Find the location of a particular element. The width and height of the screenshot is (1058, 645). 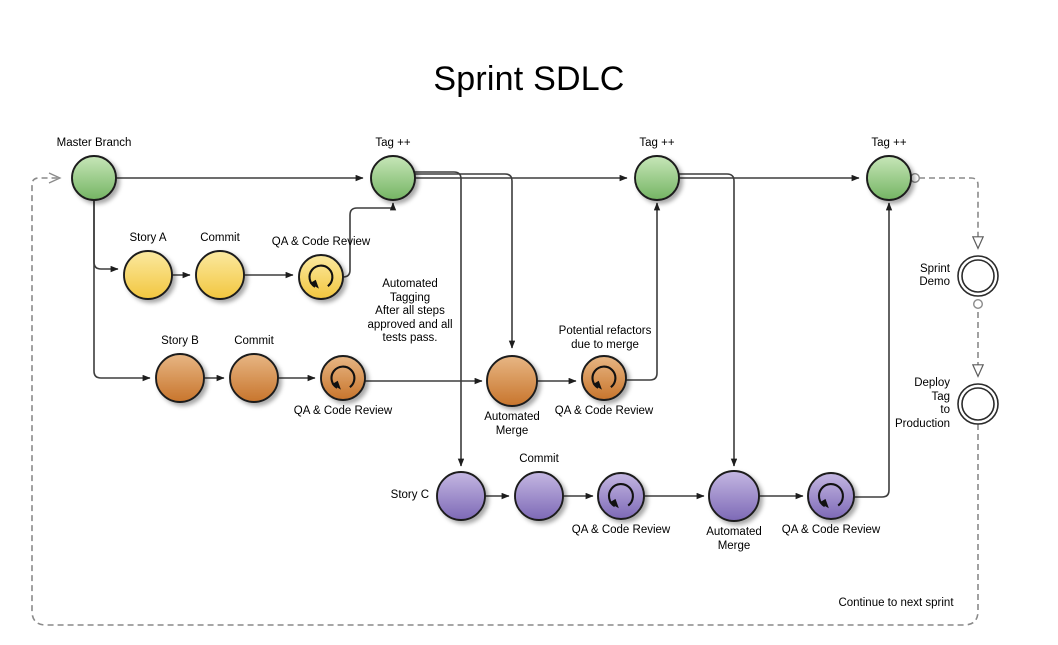

node-commitC is located at coordinates (539, 496).